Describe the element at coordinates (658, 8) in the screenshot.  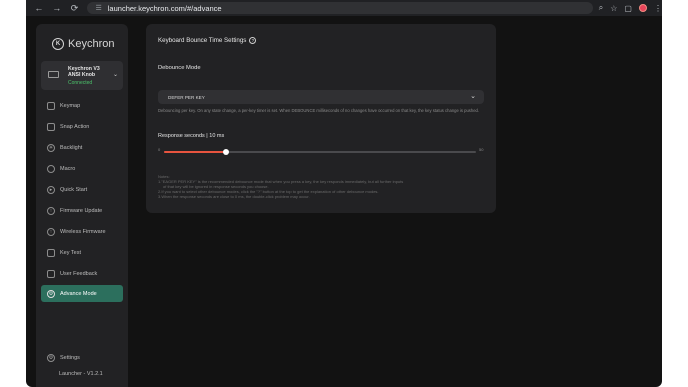
I see `browser-menu-icon: ⋮` at that location.